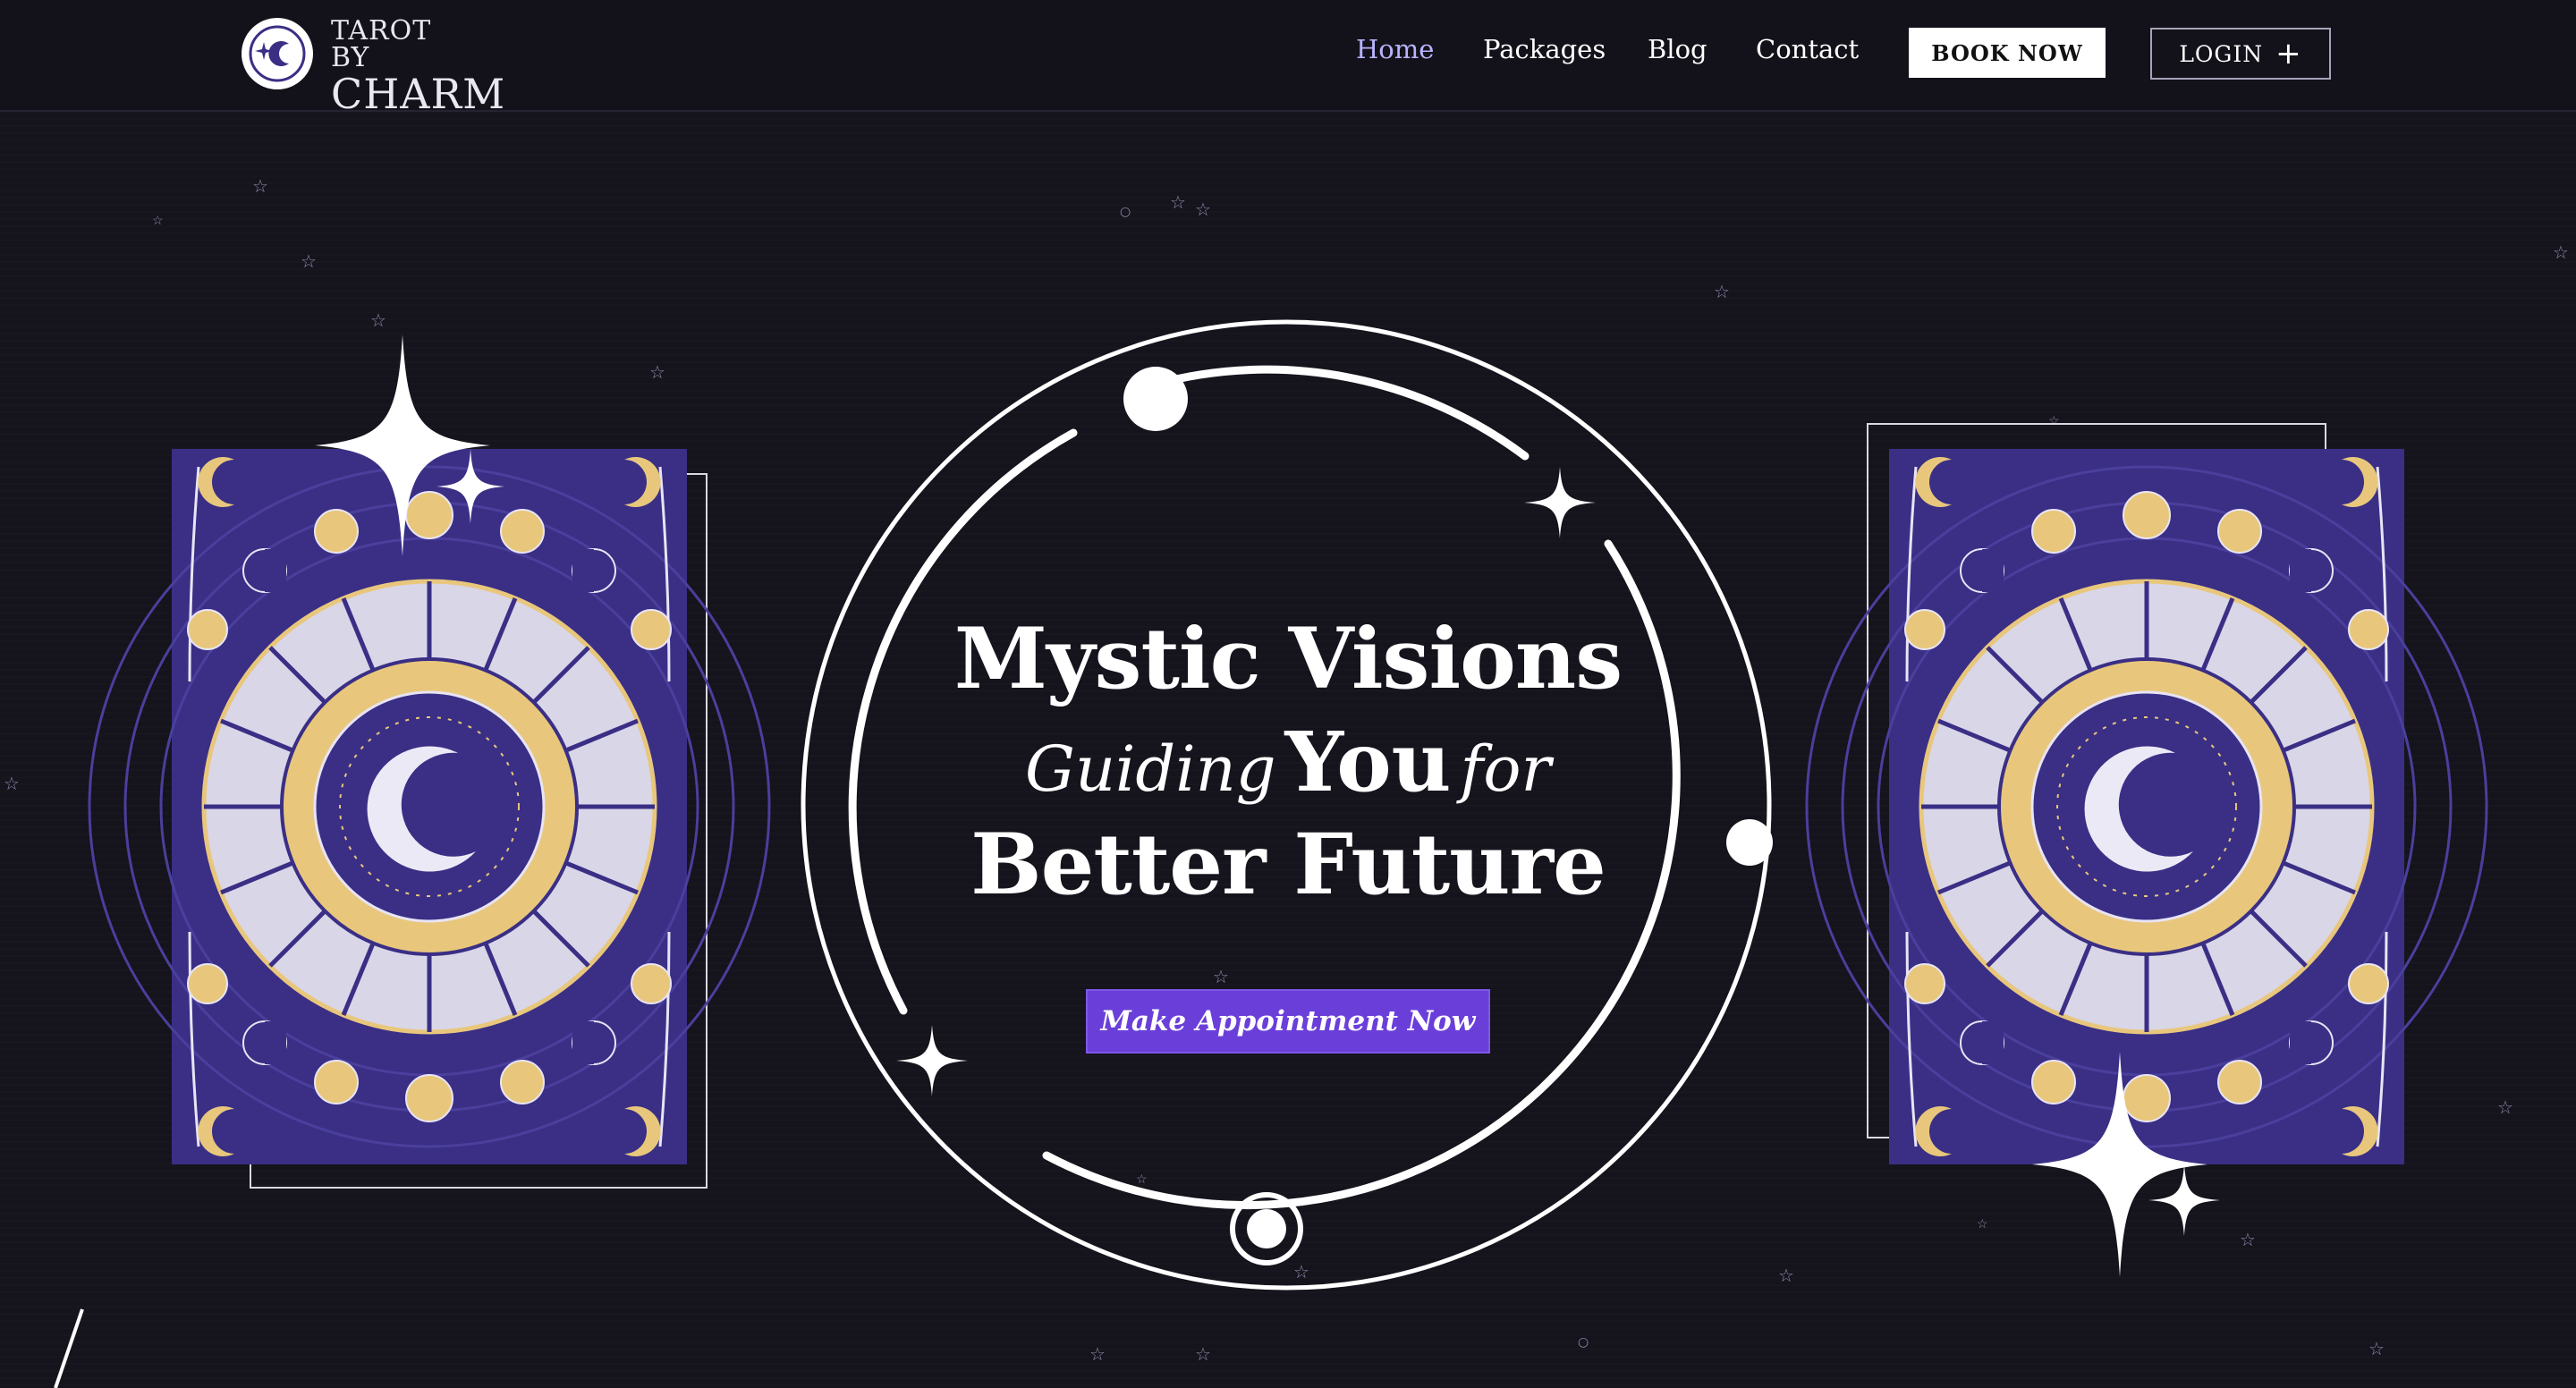 This screenshot has width=2576, height=1388. I want to click on tarot-card-left, so click(429, 819).